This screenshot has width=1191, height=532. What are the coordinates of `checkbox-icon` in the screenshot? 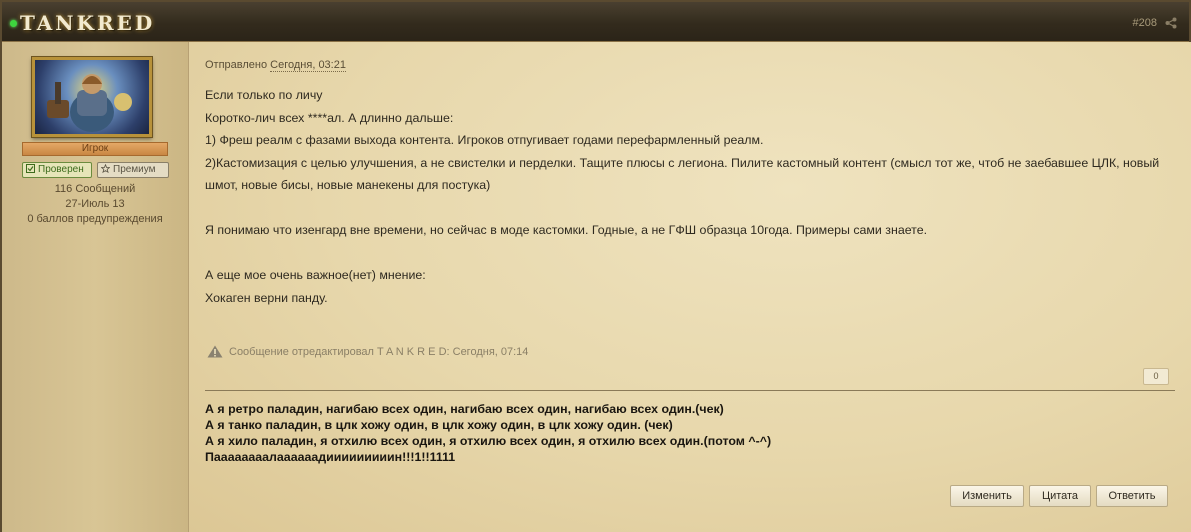 It's located at (30, 168).